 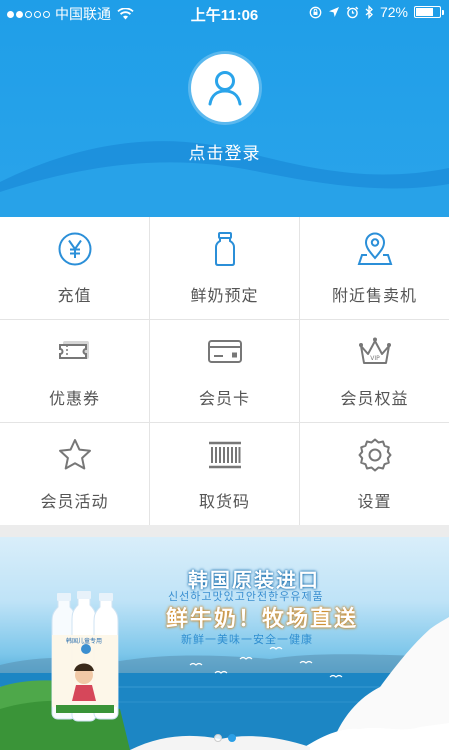 I want to click on grid-item-member-card: 会员卡, so click(x=225, y=371).